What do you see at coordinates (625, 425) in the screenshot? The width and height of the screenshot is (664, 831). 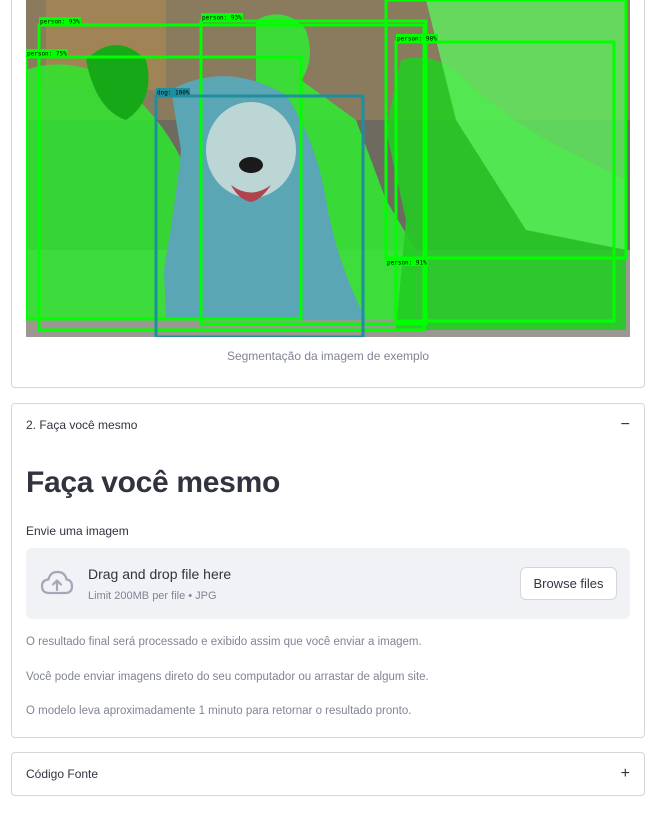 I see `collapse-icon: −` at bounding box center [625, 425].